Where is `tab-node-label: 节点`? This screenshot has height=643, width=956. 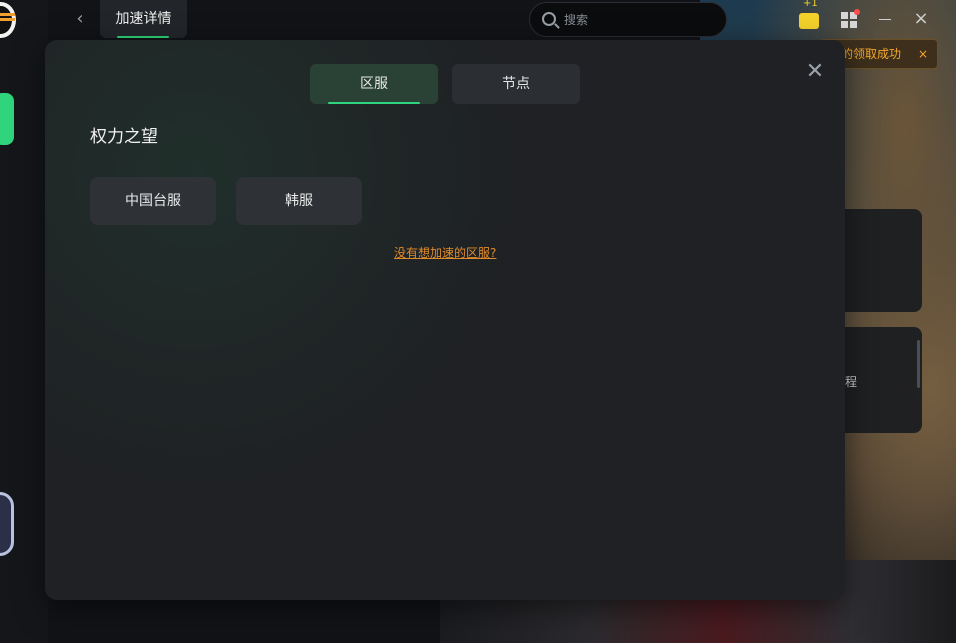 tab-node-label: 节点 is located at coordinates (516, 84).